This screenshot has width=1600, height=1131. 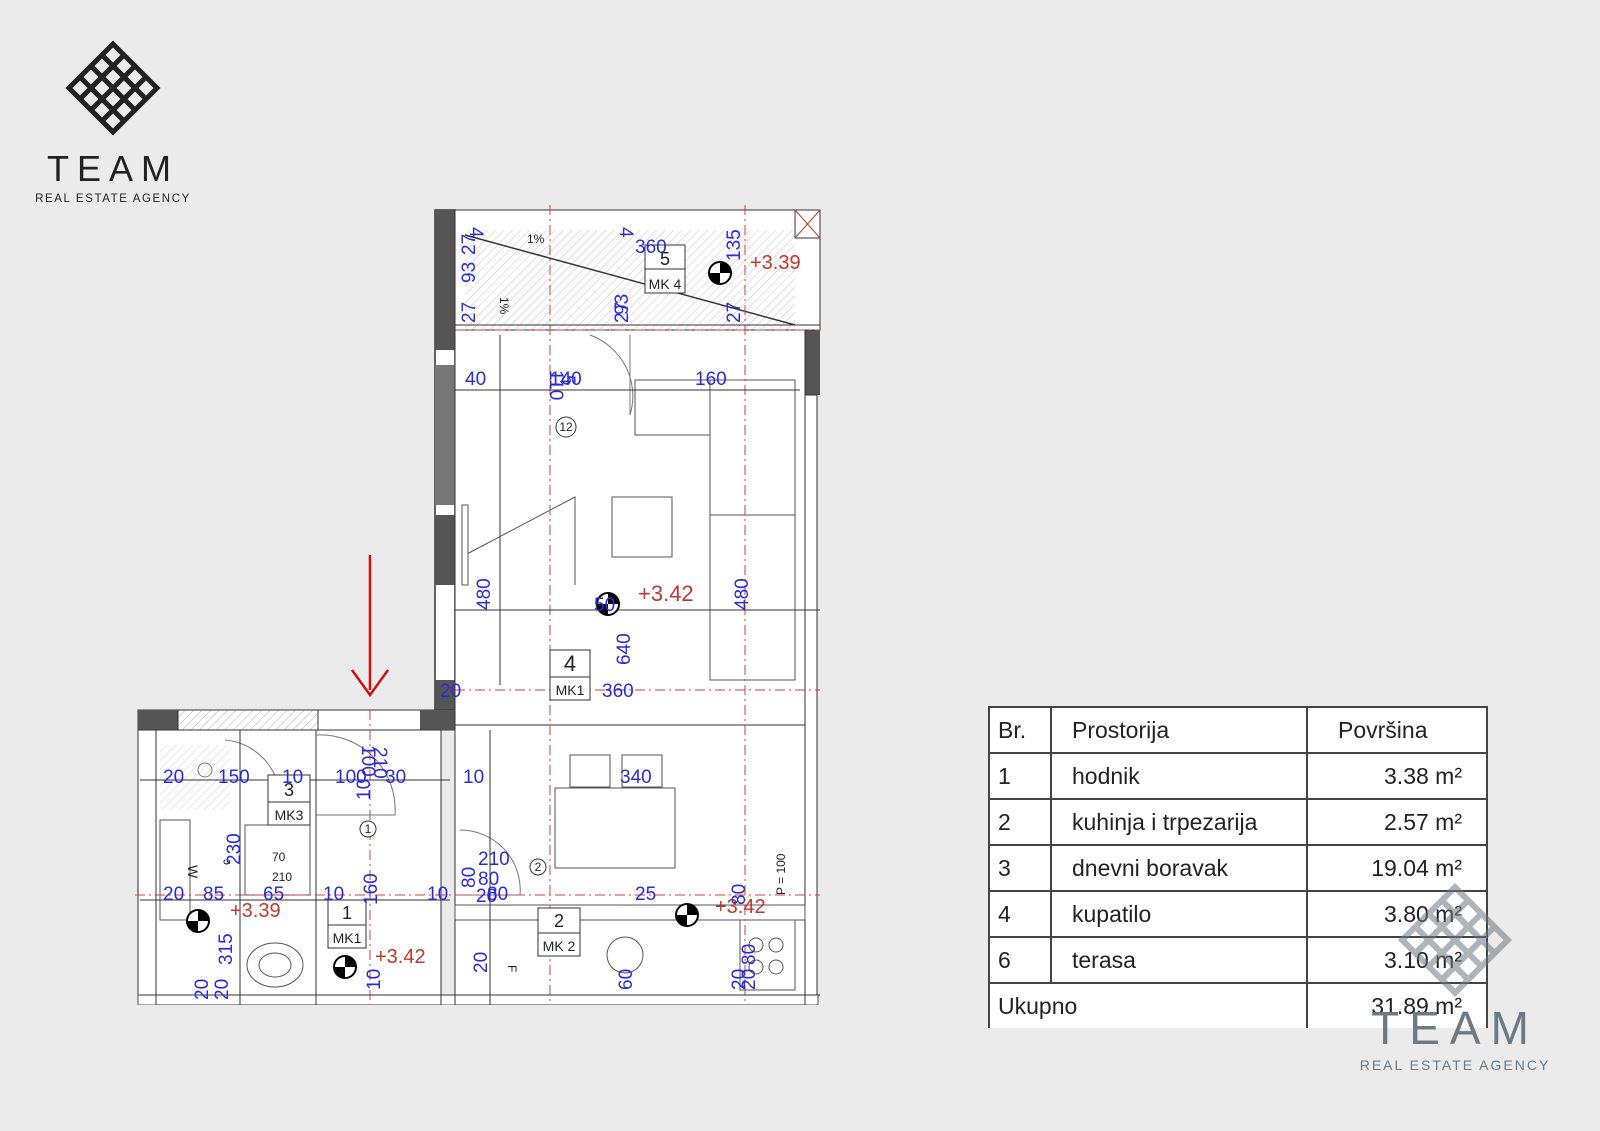 What do you see at coordinates (1020, 822) in the screenshot?
I see `room-number-cell: 2` at bounding box center [1020, 822].